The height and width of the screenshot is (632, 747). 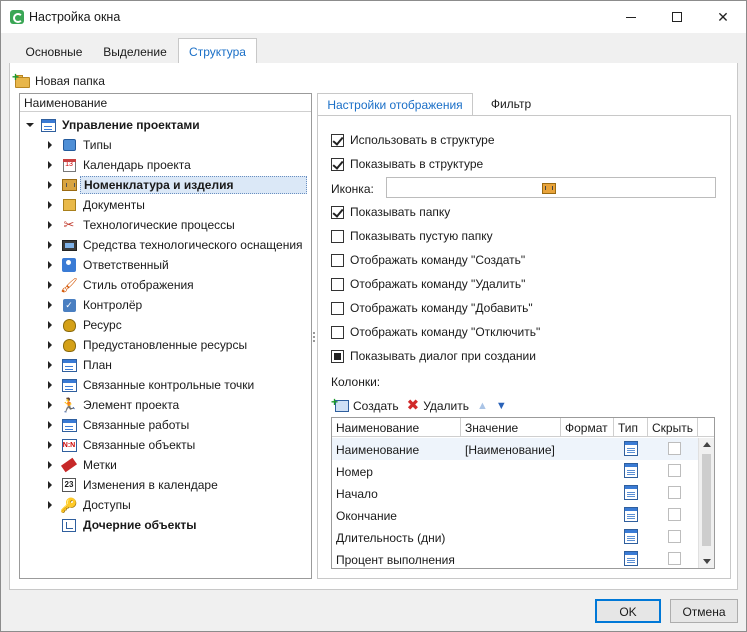 What do you see at coordinates (723, 17) in the screenshot?
I see `close-button: ✕` at bounding box center [723, 17].